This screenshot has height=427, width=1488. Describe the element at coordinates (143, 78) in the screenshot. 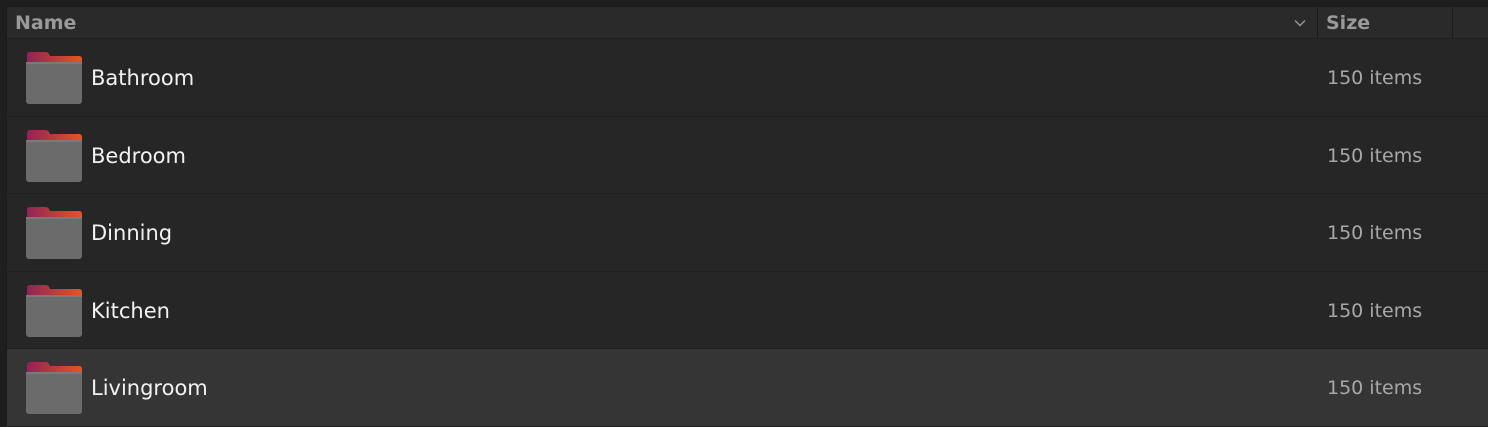

I see `file-name: Bathroom` at that location.